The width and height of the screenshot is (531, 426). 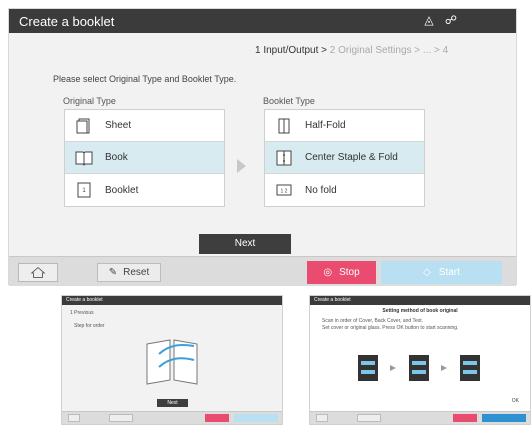 What do you see at coordinates (419, 368) in the screenshot?
I see `scan-sequence-icon` at bounding box center [419, 368].